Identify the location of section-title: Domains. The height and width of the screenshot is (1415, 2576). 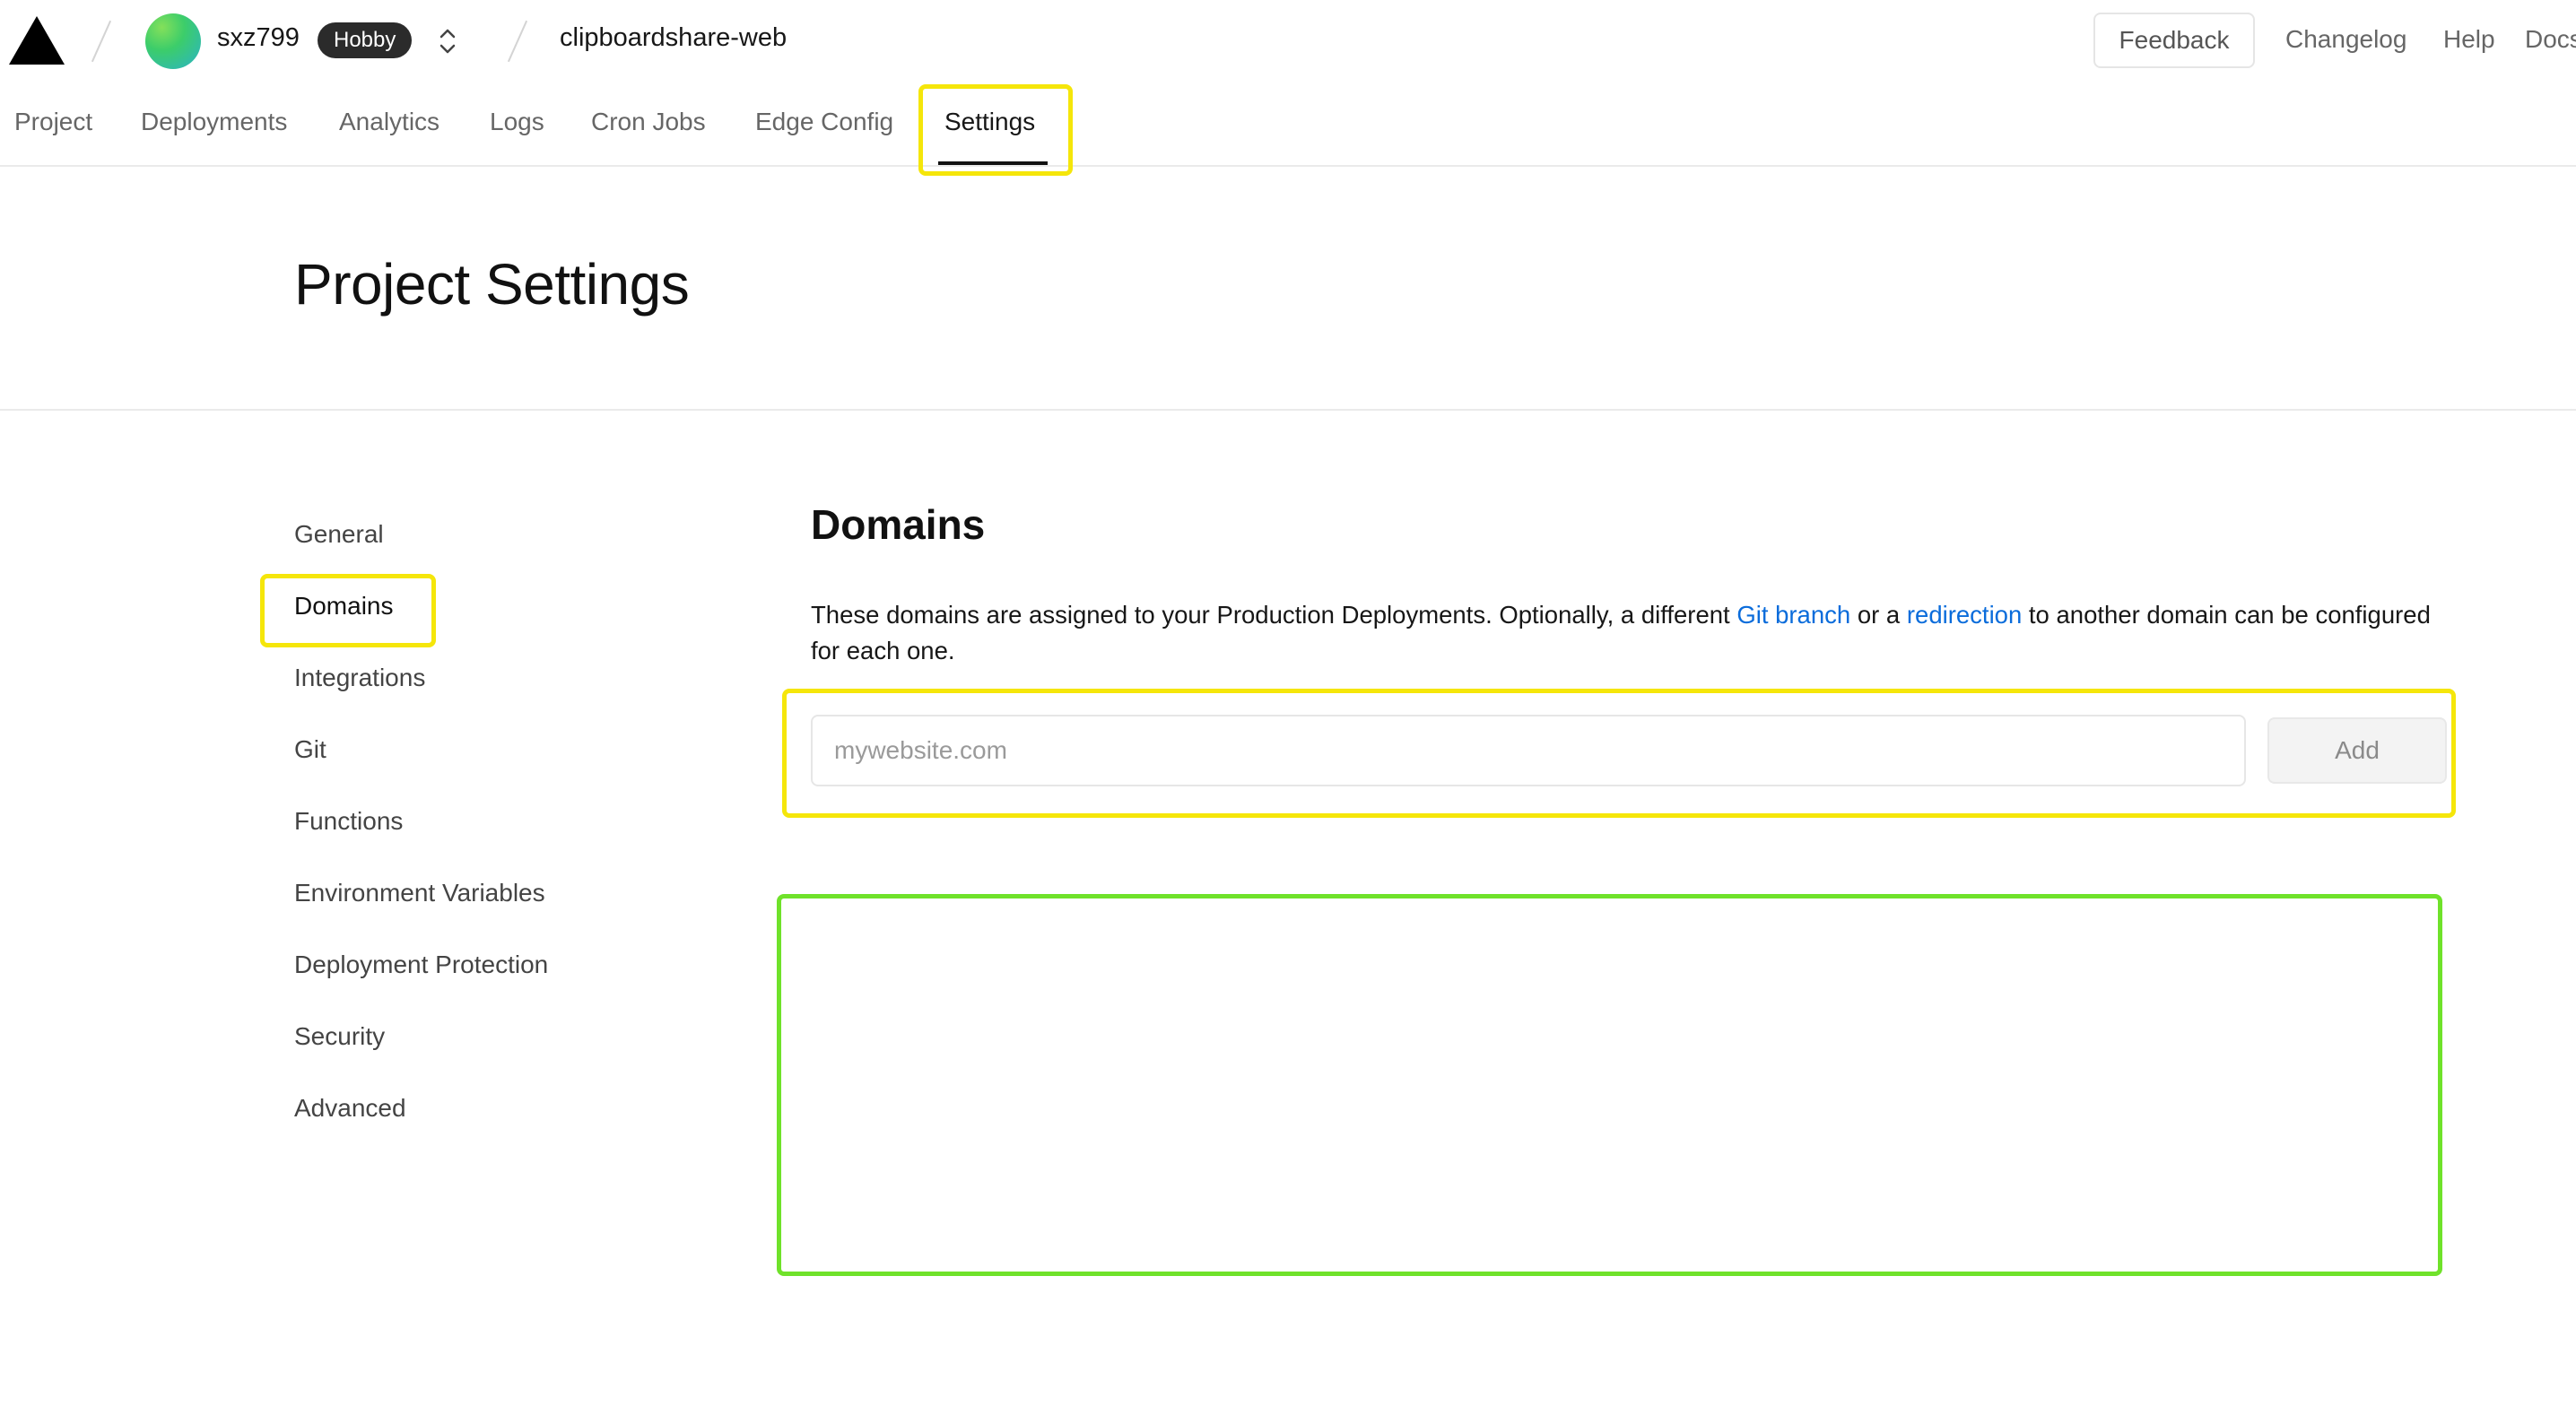
(898, 524).